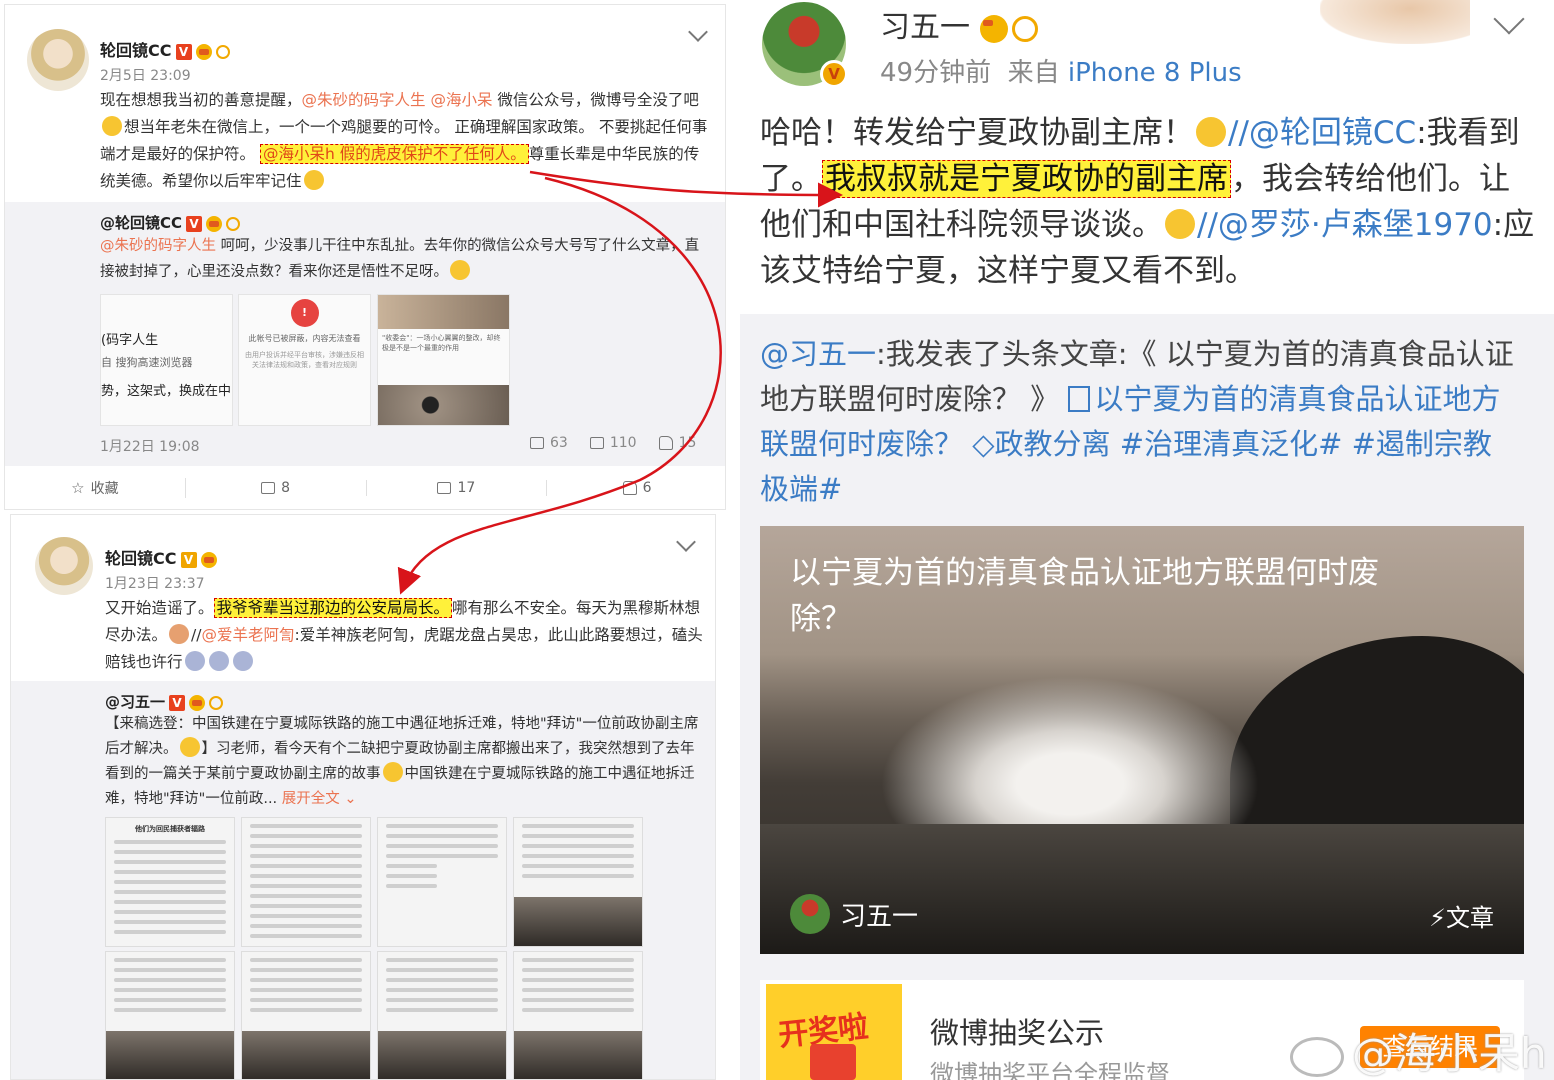 Image resolution: width=1554 pixels, height=1080 pixels. Describe the element at coordinates (686, 189) in the screenshot. I see `arrow-to-post3` at that location.